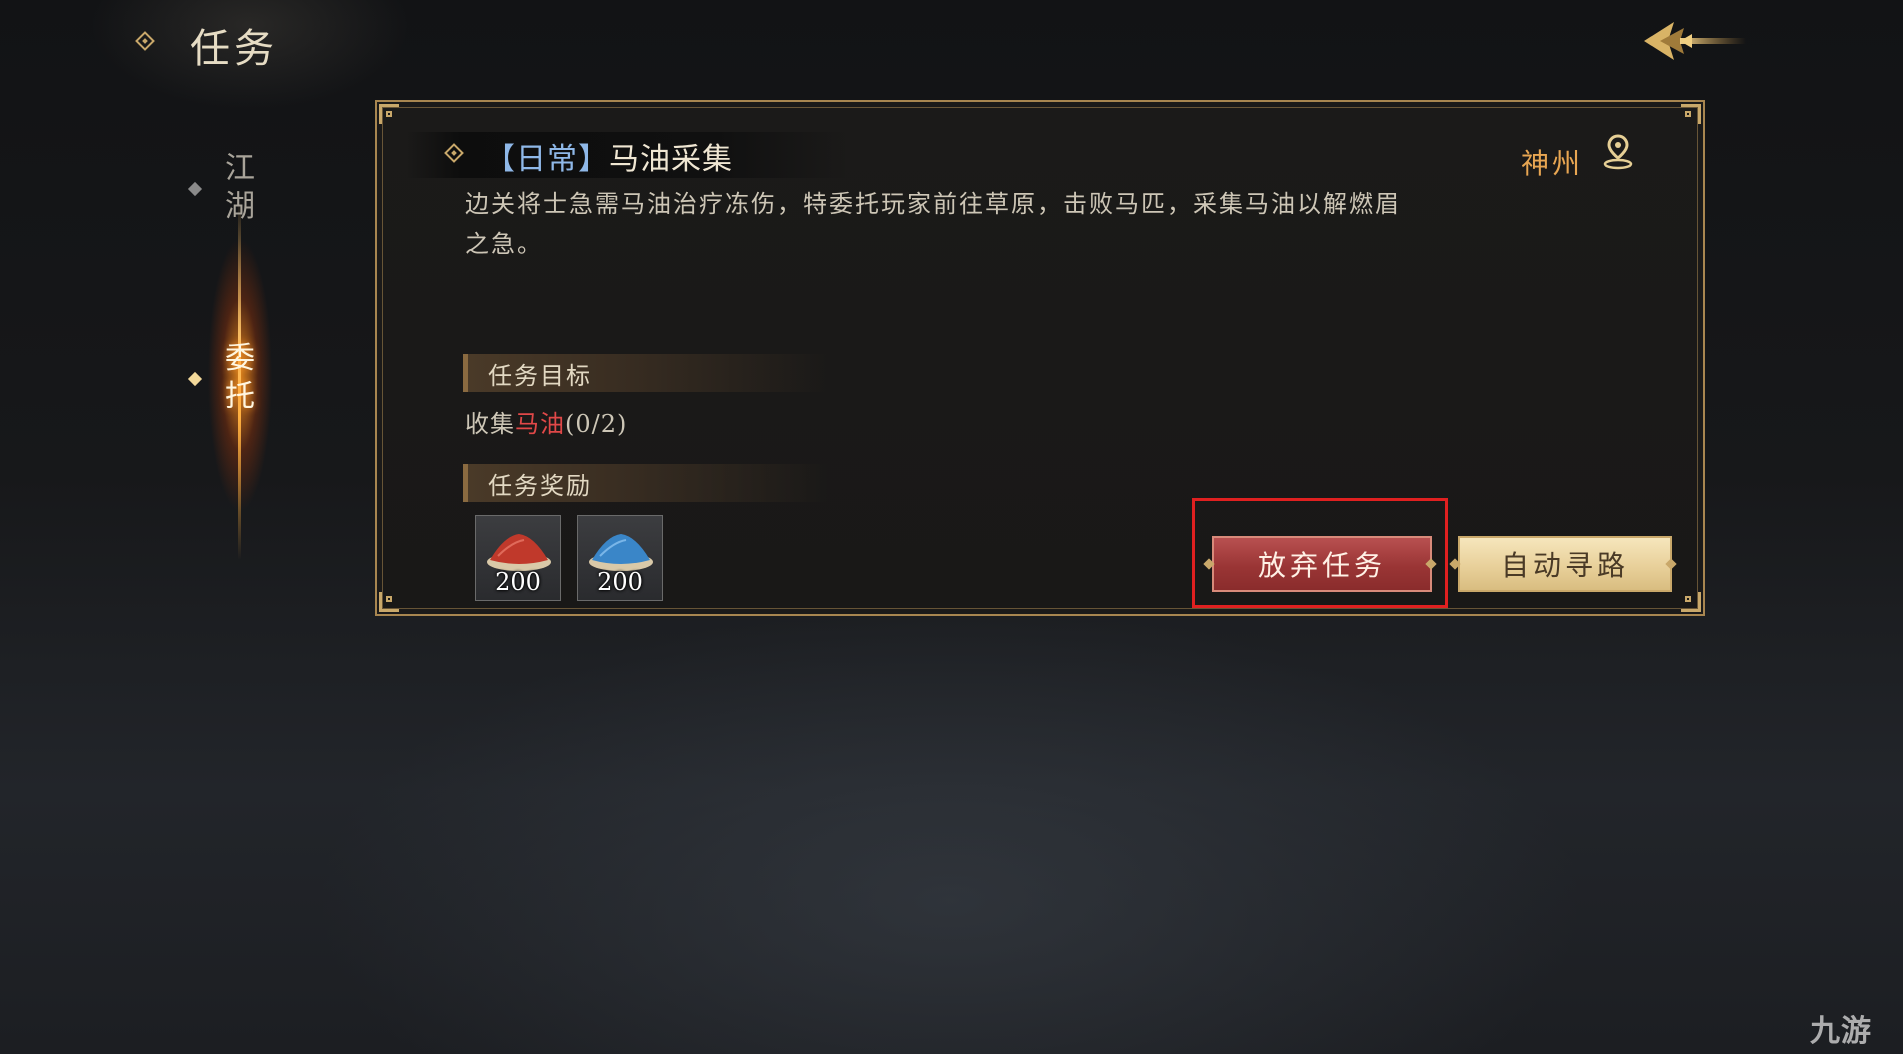 This screenshot has height=1054, width=1903. I want to click on quest-type-tag: 【日常】, so click(547, 159).